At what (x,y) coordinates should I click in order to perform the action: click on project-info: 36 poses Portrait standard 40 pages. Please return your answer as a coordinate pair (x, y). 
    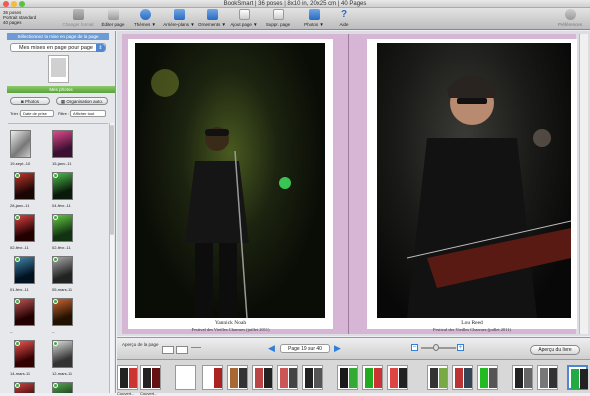
    Looking at the image, I should click on (19, 17).